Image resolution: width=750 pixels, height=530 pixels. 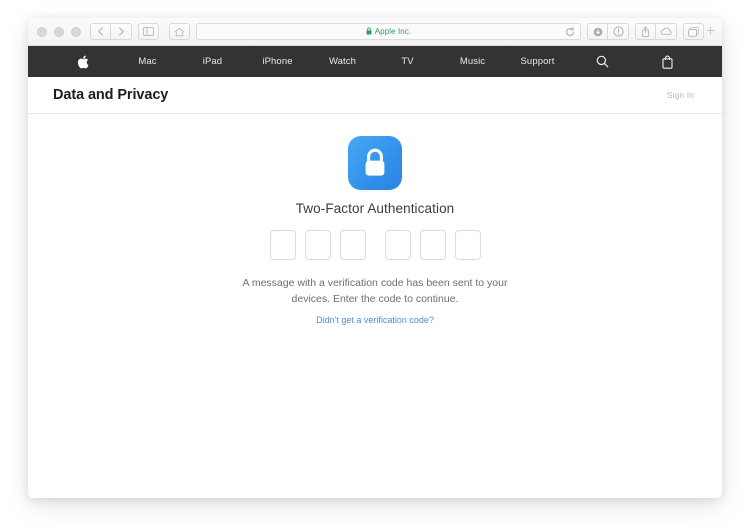 I want to click on nav-item-search, so click(x=602, y=61).